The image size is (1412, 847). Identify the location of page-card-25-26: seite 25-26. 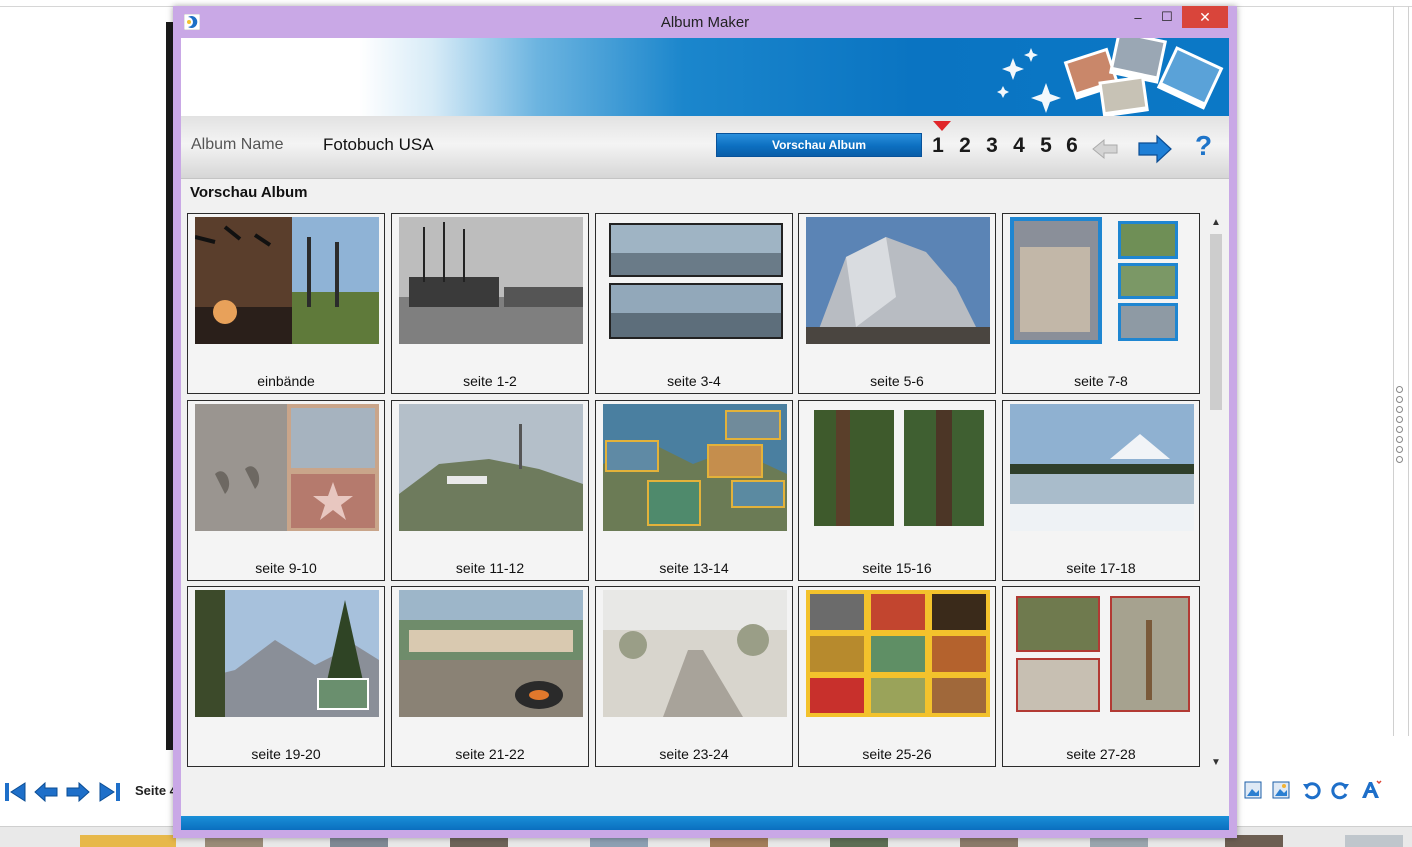
(897, 676).